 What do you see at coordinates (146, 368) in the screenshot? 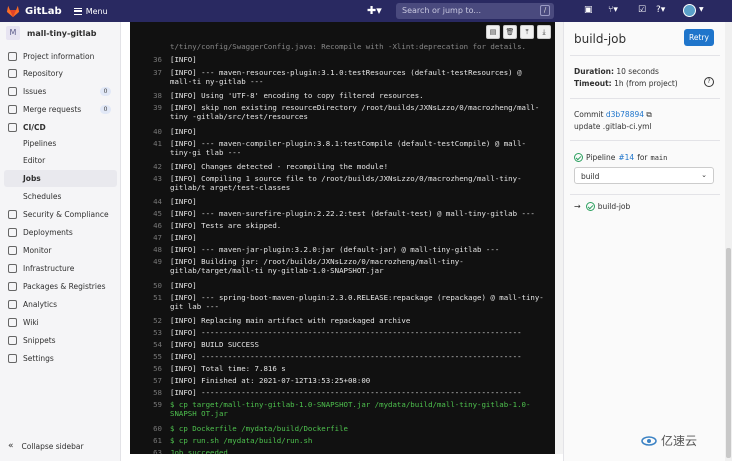
I see `log-line-number: 56` at bounding box center [146, 368].